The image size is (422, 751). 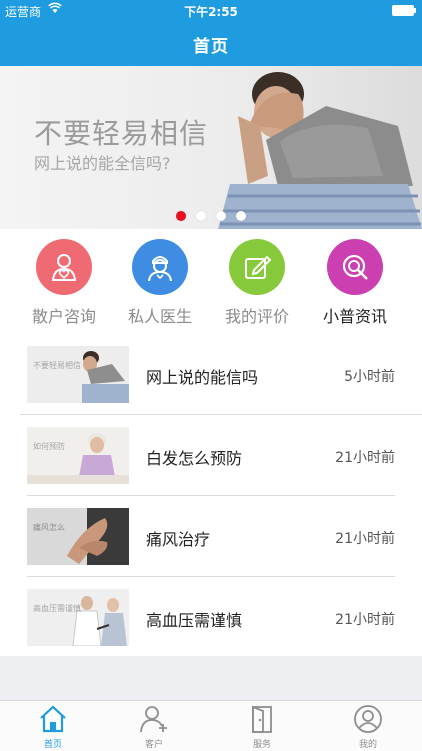 I want to click on banner-subline: 网上说的能全信吗?, so click(x=102, y=163).